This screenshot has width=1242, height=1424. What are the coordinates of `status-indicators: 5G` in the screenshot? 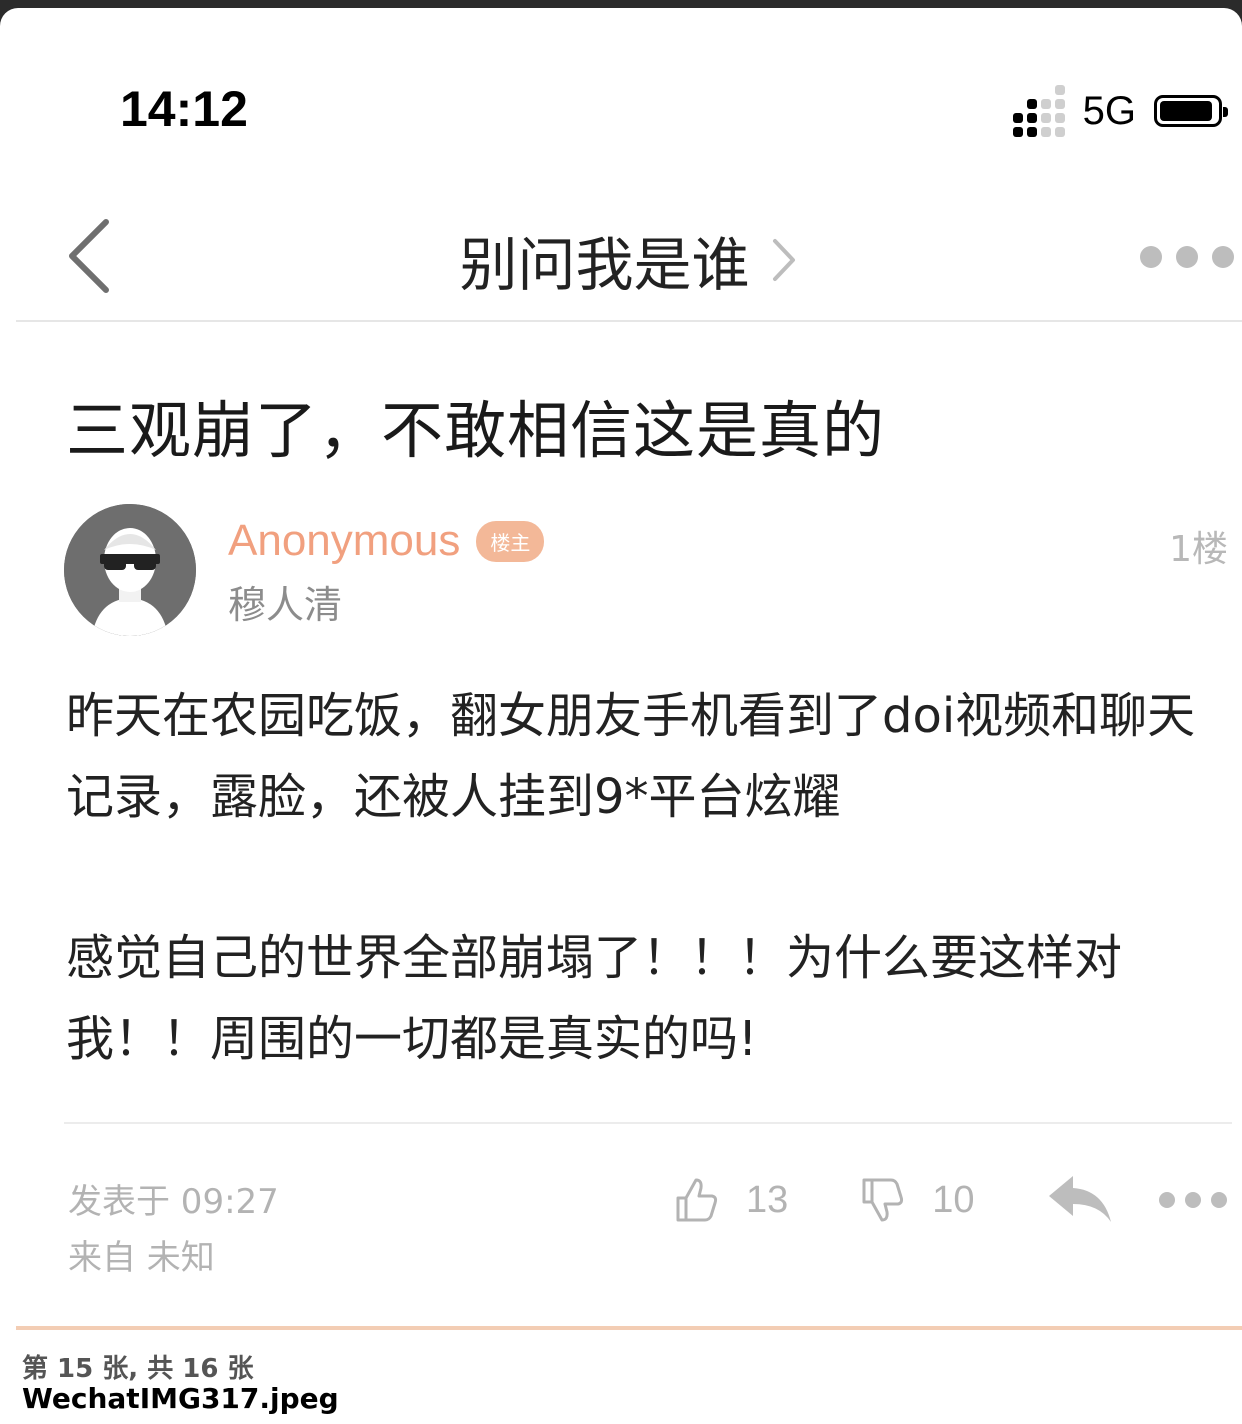 It's located at (1120, 111).